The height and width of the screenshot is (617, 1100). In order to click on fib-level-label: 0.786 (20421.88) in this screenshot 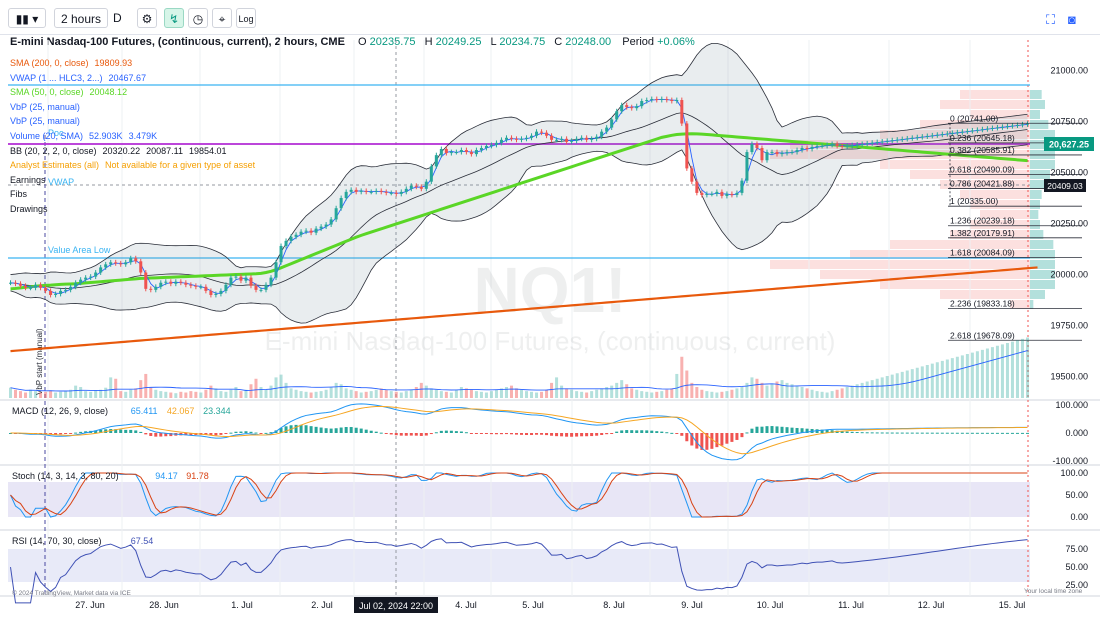, I will do `click(982, 183)`.